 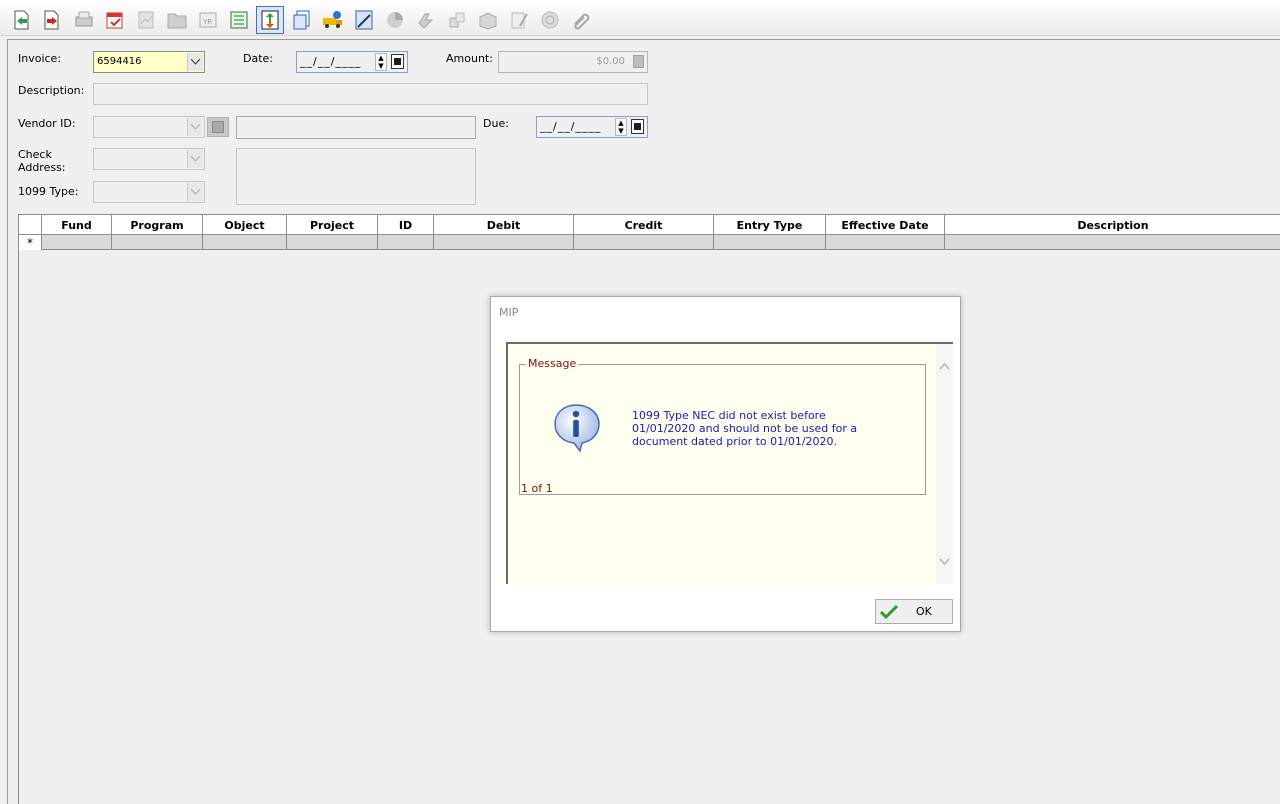 I want to click on note-icon, so click(x=519, y=20).